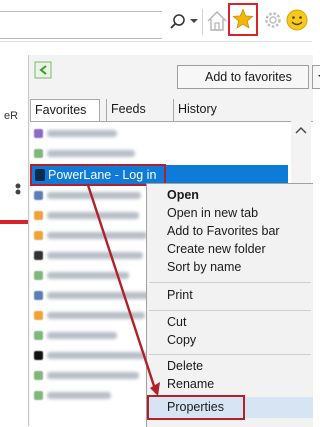  Describe the element at coordinates (297, 20) in the screenshot. I see `smiley-feedback-icon` at that location.